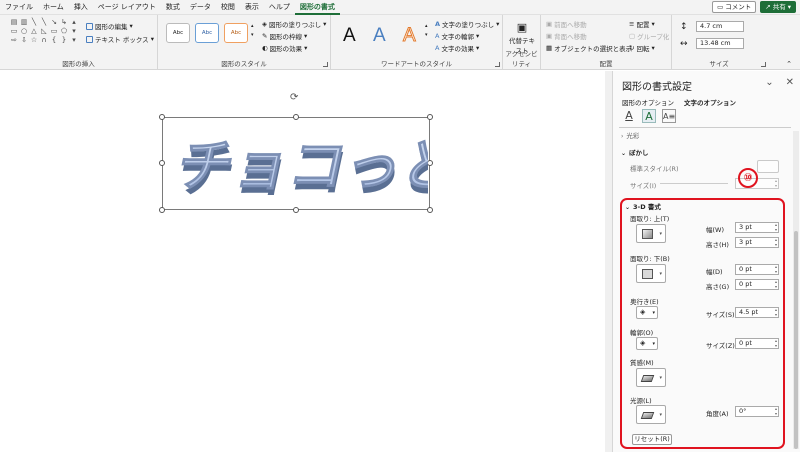  Describe the element at coordinates (284, 36) in the screenshot. I see `shape-outline-button: ✎ 図形の枠線 ▾` at that location.